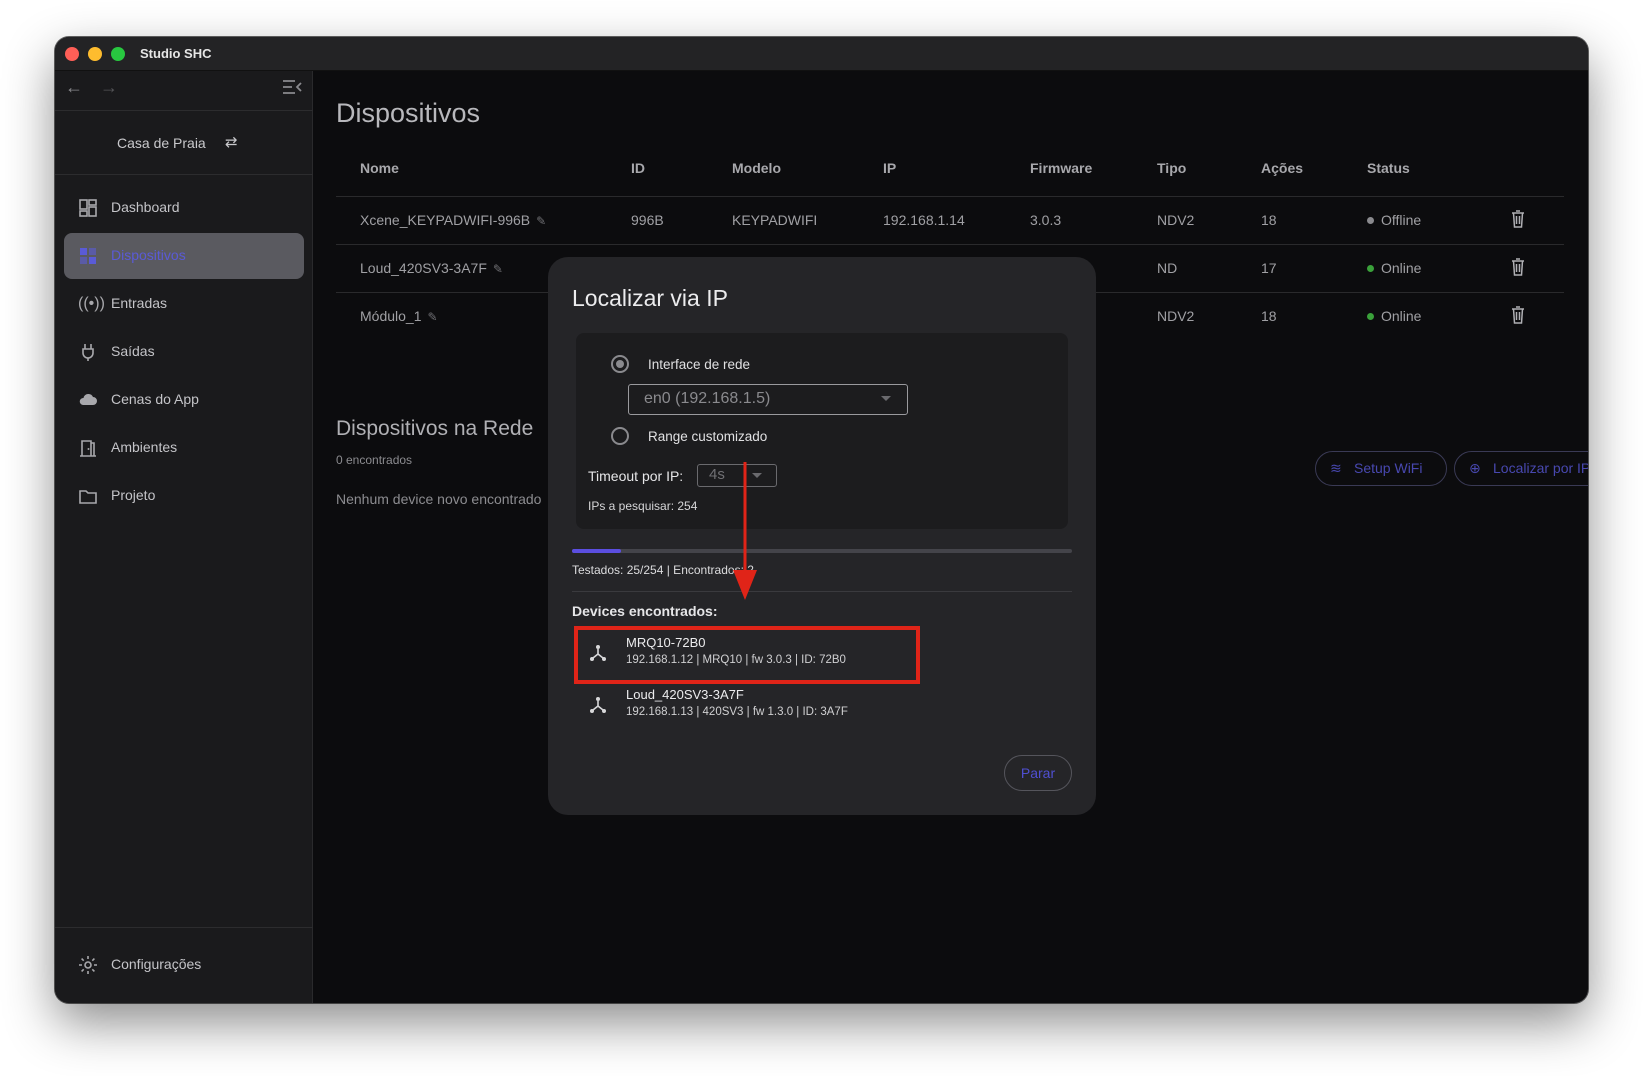 Image resolution: width=1643 pixels, height=1076 pixels. I want to click on network-section-title: Dispositivos na Rede, so click(435, 428).